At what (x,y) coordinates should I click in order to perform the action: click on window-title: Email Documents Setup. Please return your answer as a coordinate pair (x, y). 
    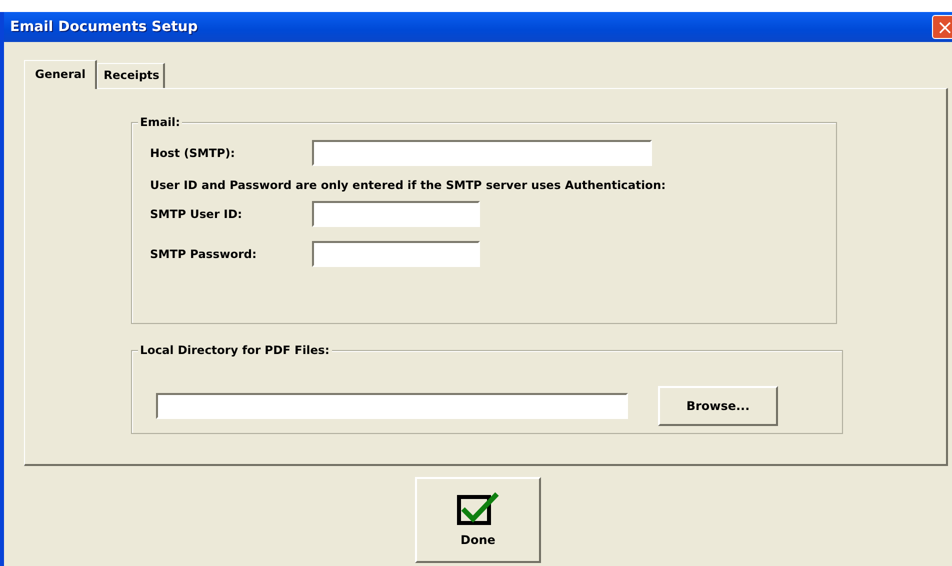
    Looking at the image, I should click on (104, 27).